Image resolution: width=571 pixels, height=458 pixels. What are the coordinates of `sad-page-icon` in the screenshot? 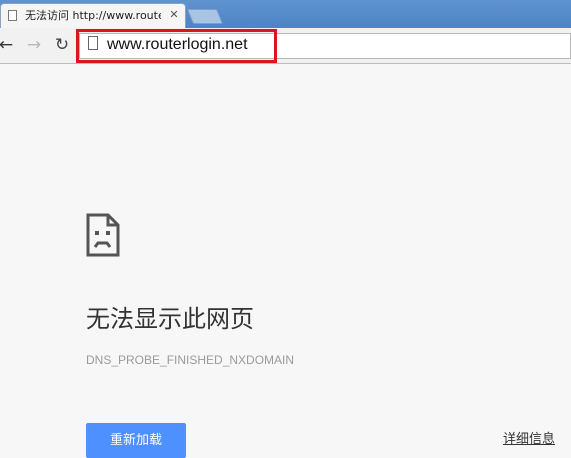 It's located at (103, 235).